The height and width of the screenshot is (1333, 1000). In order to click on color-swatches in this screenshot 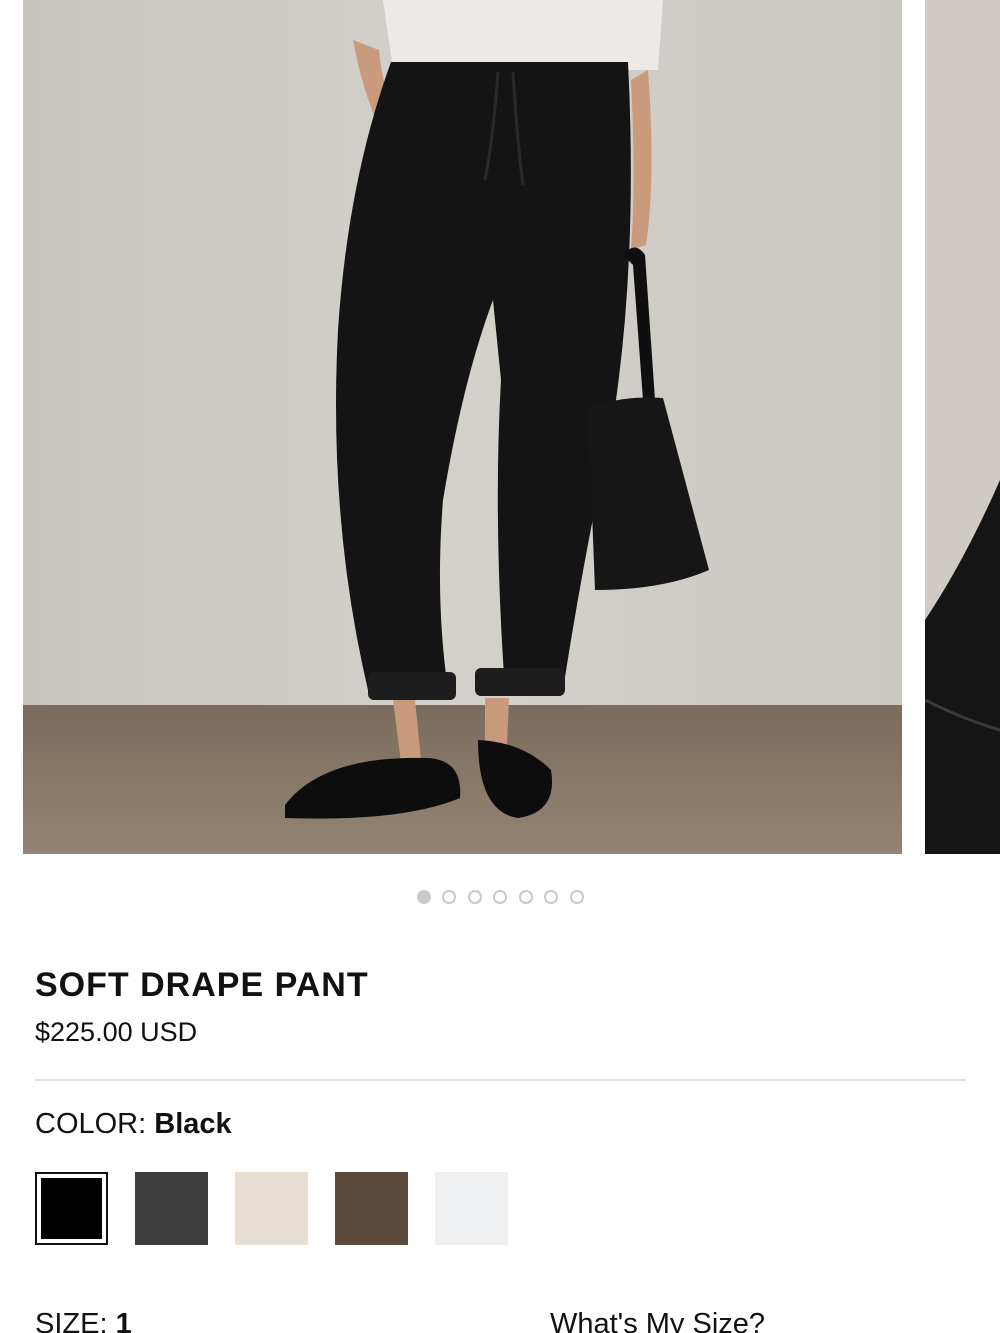, I will do `click(271, 1208)`.